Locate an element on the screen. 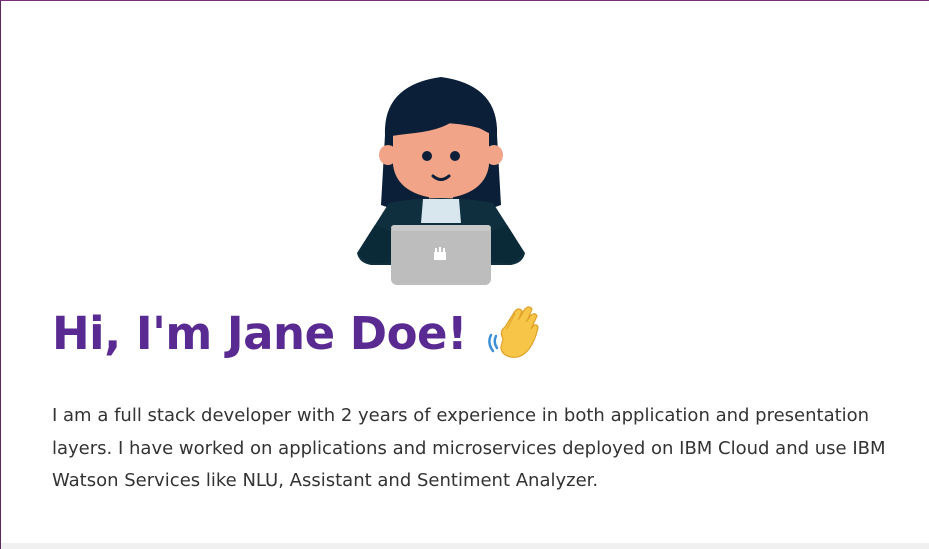 Image resolution: width=929 pixels, height=549 pixels. hero-title-text: Hi, I'm Jane Doe! is located at coordinates (260, 333).